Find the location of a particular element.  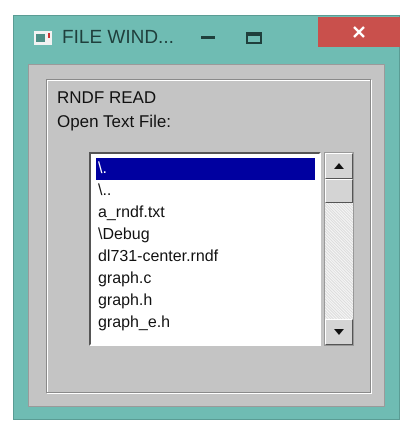

scroll-thumb is located at coordinates (339, 191).